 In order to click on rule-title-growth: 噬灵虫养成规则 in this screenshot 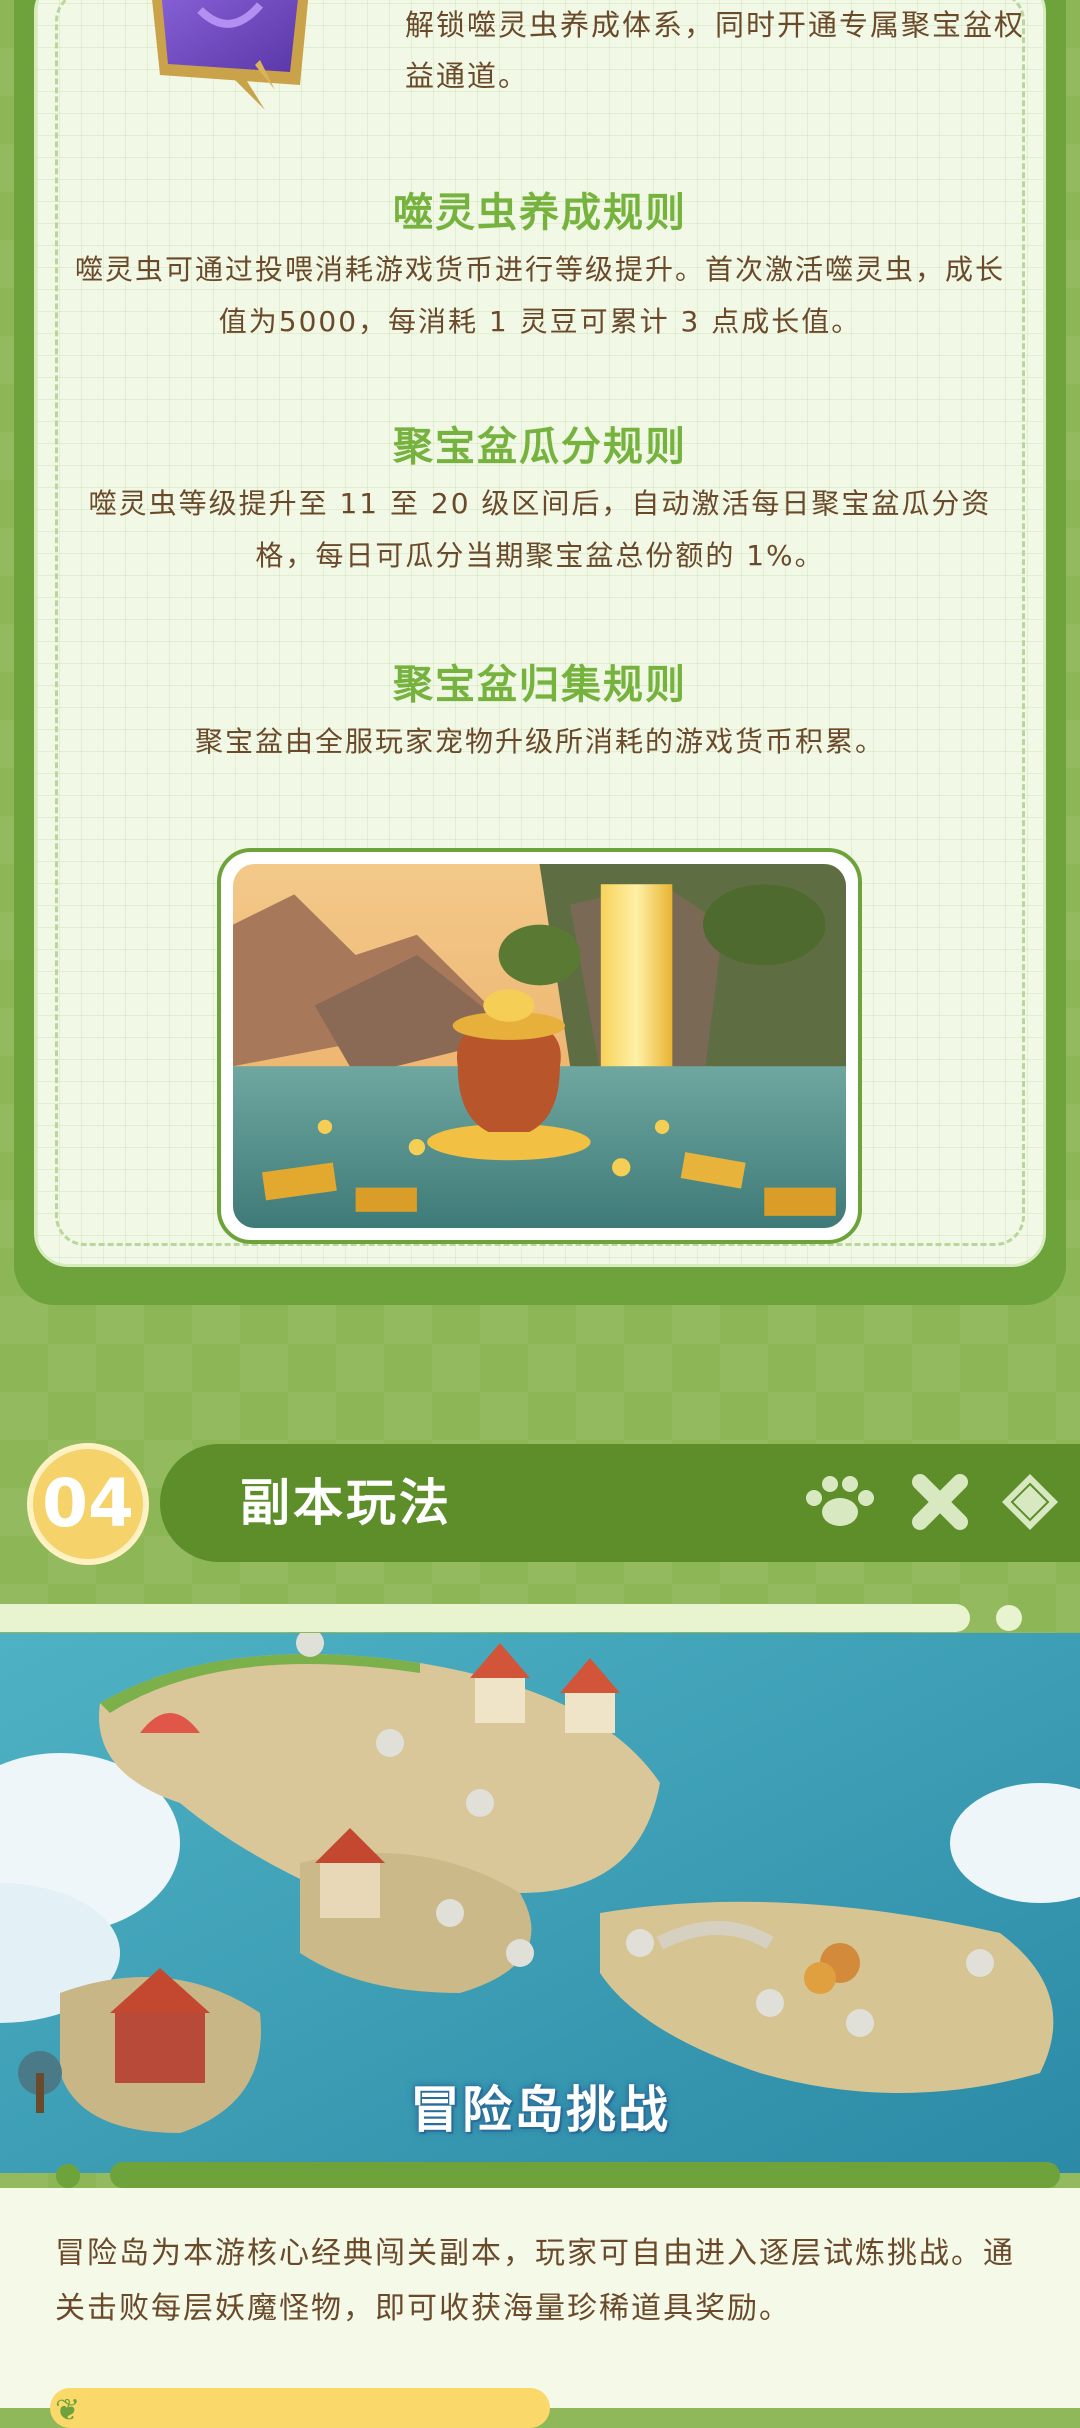, I will do `click(540, 213)`.